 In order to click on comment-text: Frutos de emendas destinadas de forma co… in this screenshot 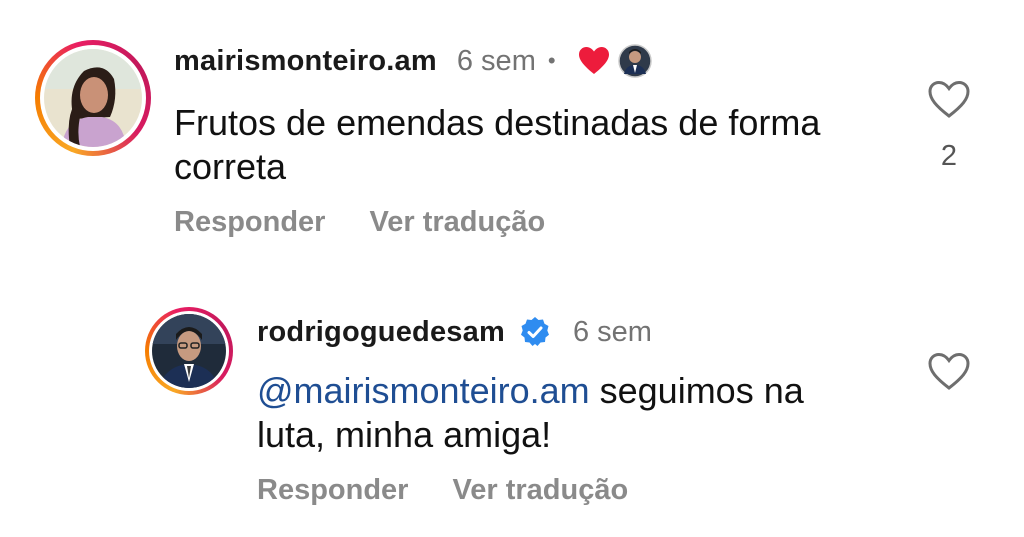, I will do `click(497, 144)`.